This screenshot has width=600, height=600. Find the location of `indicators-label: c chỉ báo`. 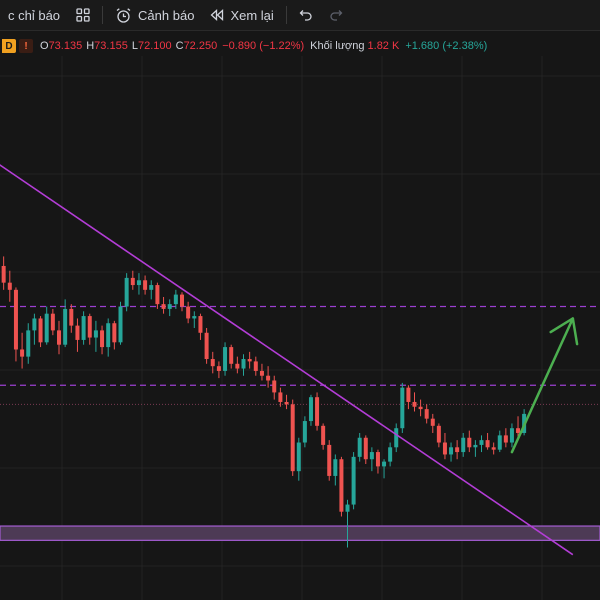

indicators-label: c chỉ báo is located at coordinates (34, 15).